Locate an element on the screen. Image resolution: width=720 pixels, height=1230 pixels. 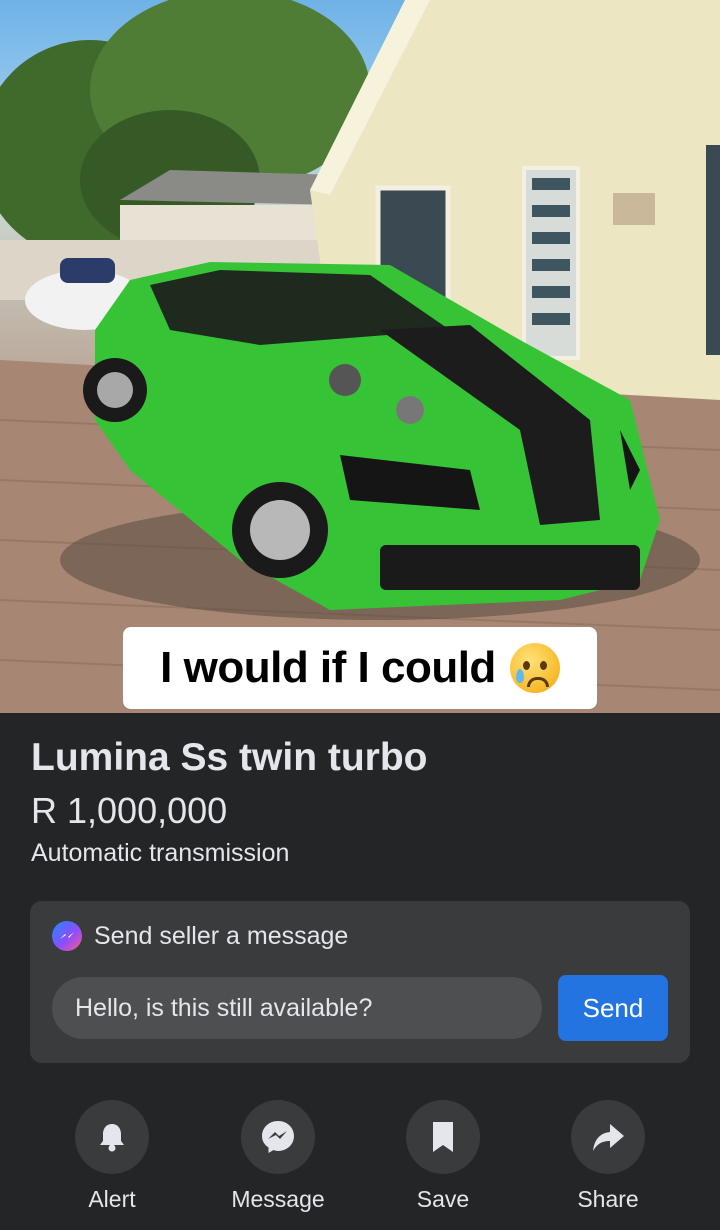
message-label: Message is located at coordinates (278, 1199).